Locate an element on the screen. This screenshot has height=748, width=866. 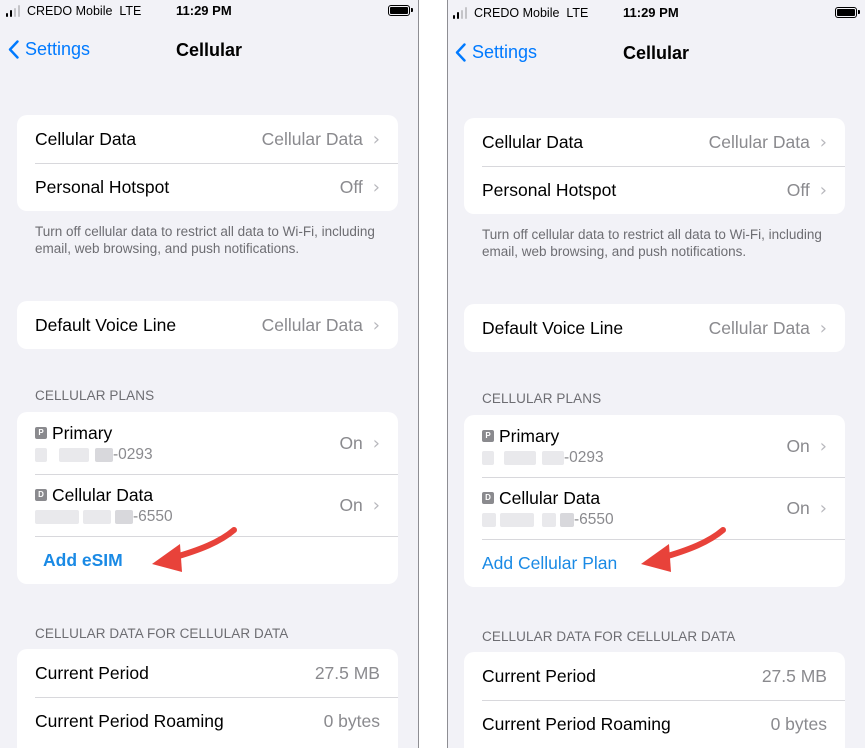
add-cellular-plan-link: Add Cellular Plan is located at coordinates (549, 563).